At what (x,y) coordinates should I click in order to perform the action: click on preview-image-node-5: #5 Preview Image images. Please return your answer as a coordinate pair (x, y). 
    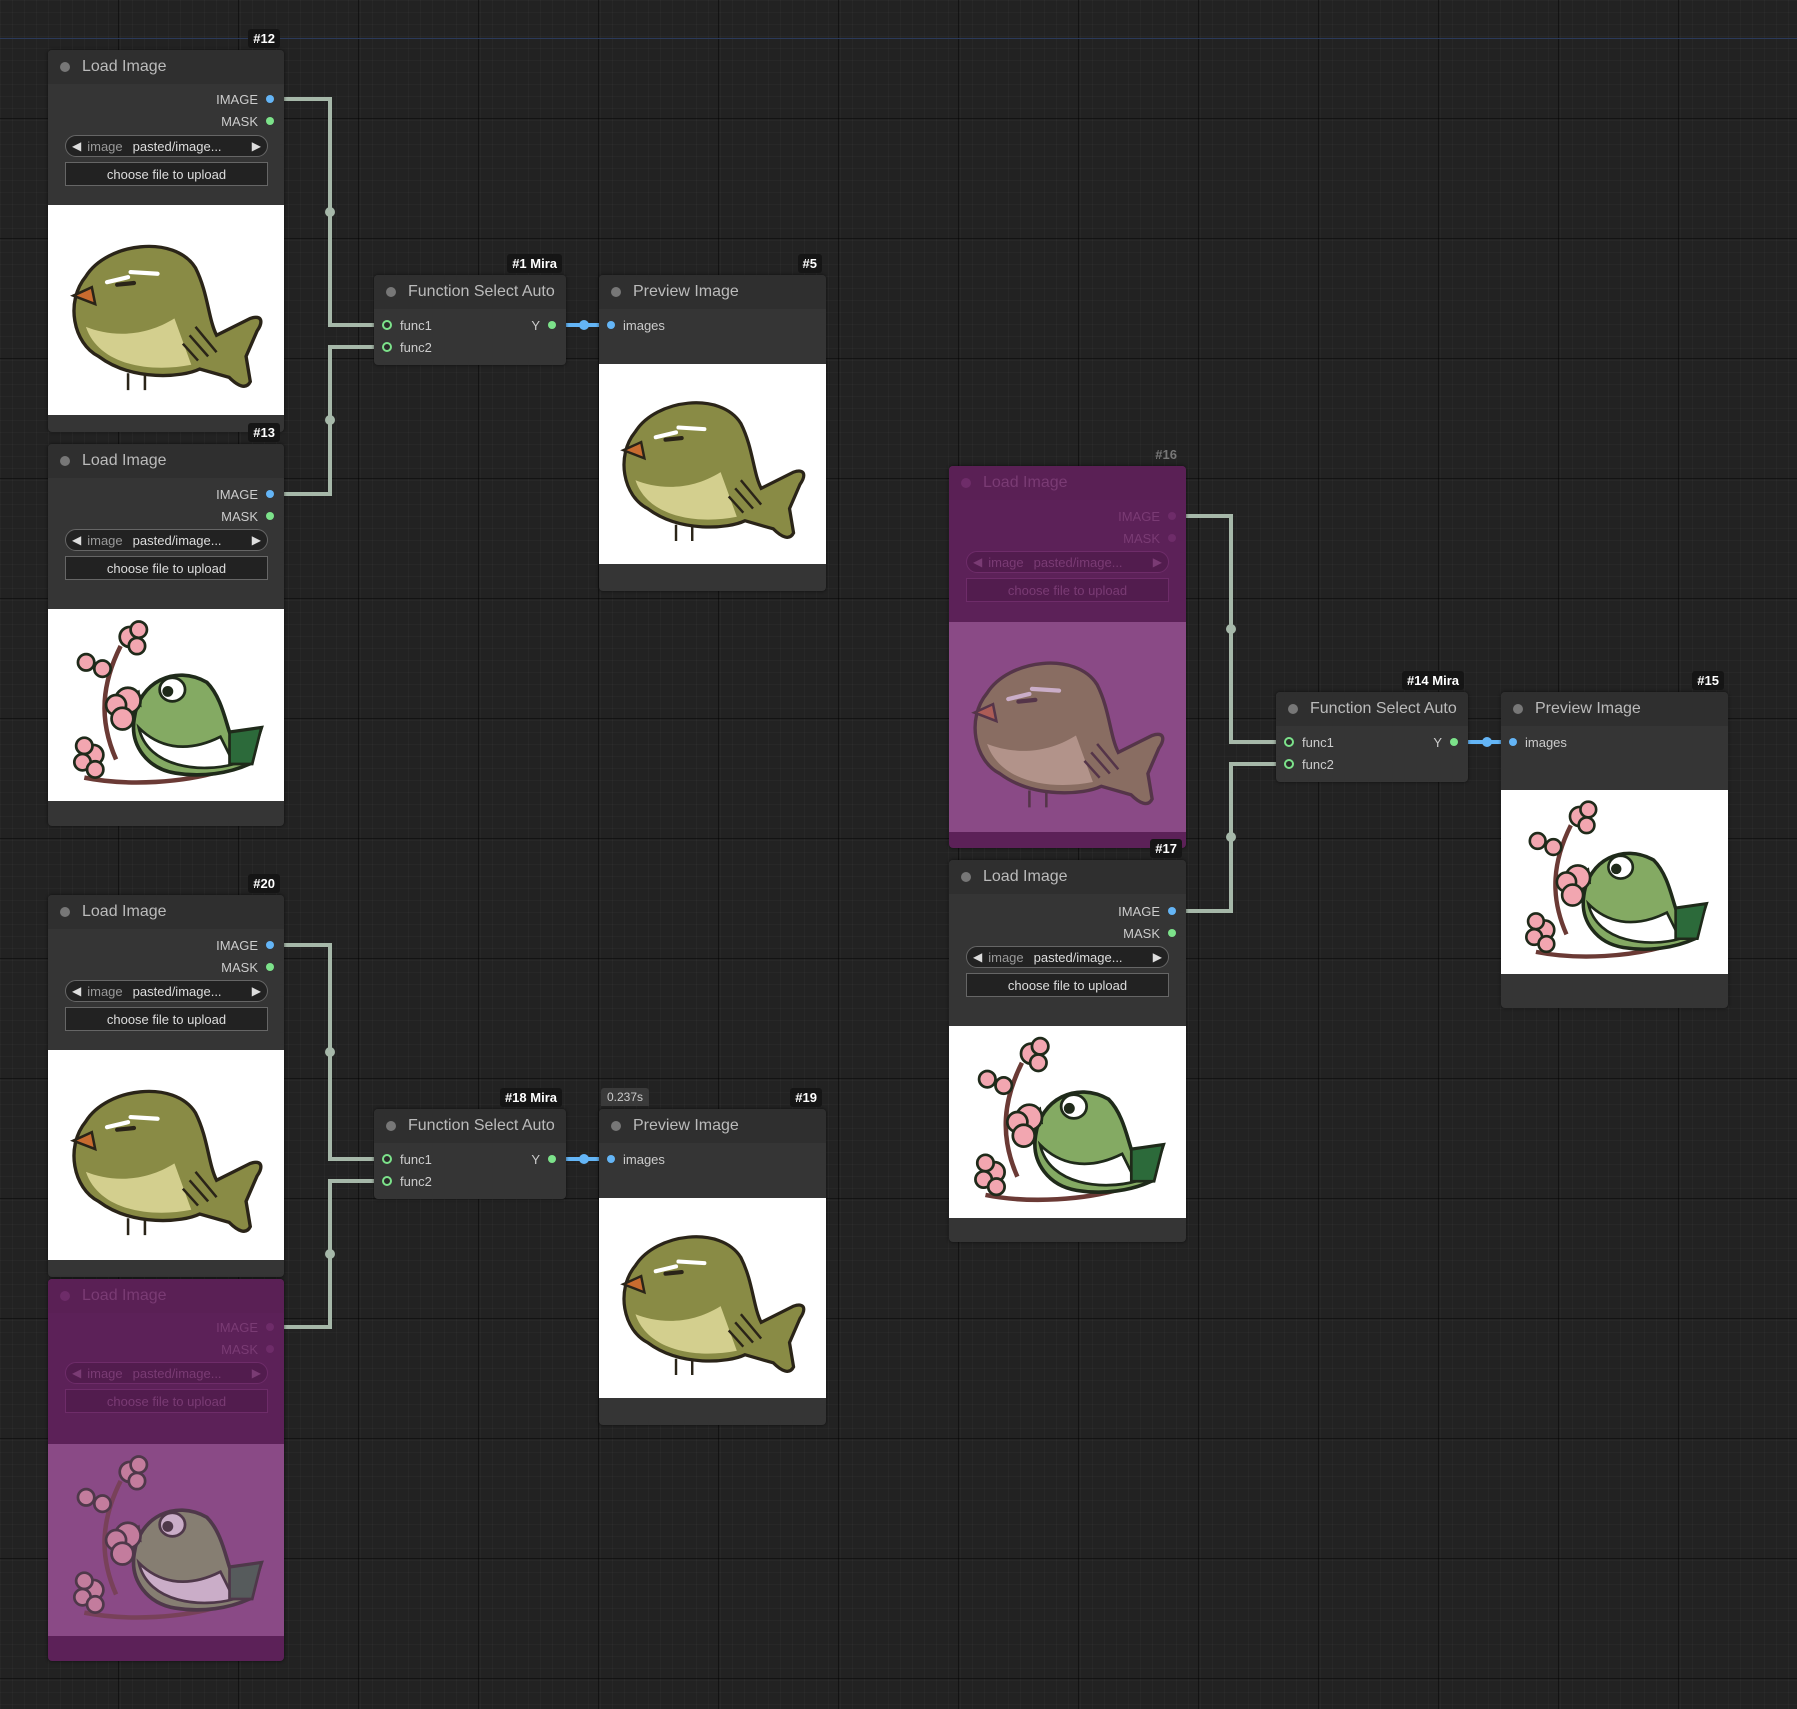
    Looking at the image, I should click on (712, 422).